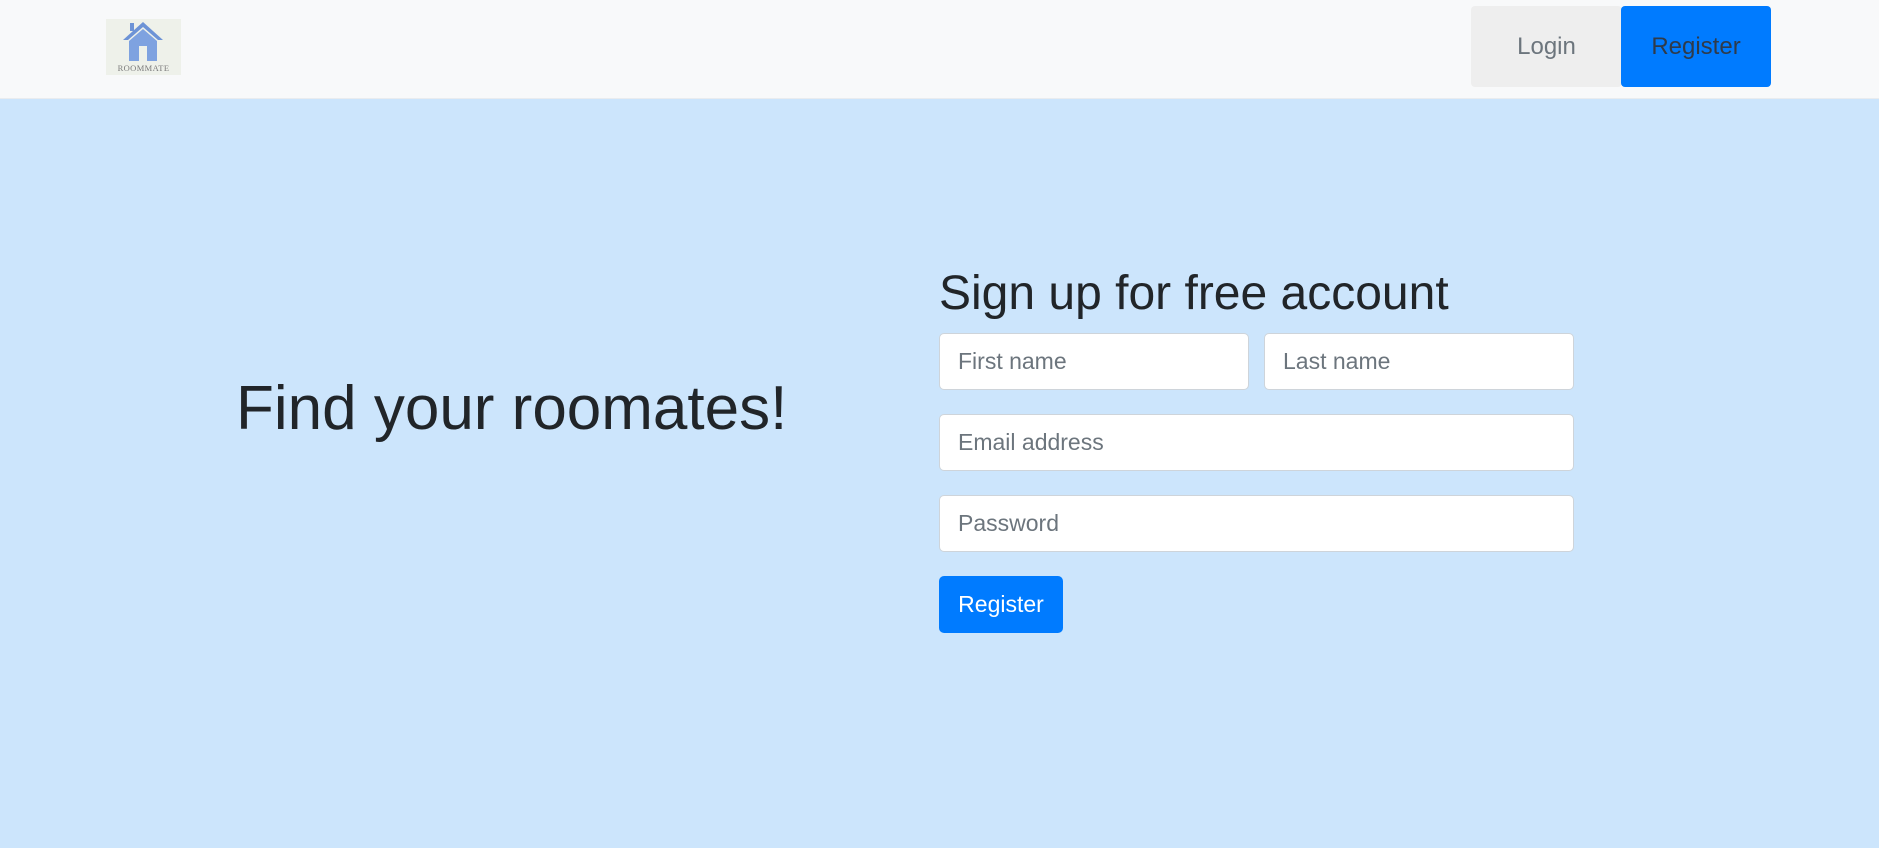 This screenshot has height=848, width=1879. What do you see at coordinates (1696, 46) in the screenshot?
I see `nav-register-button: Register` at bounding box center [1696, 46].